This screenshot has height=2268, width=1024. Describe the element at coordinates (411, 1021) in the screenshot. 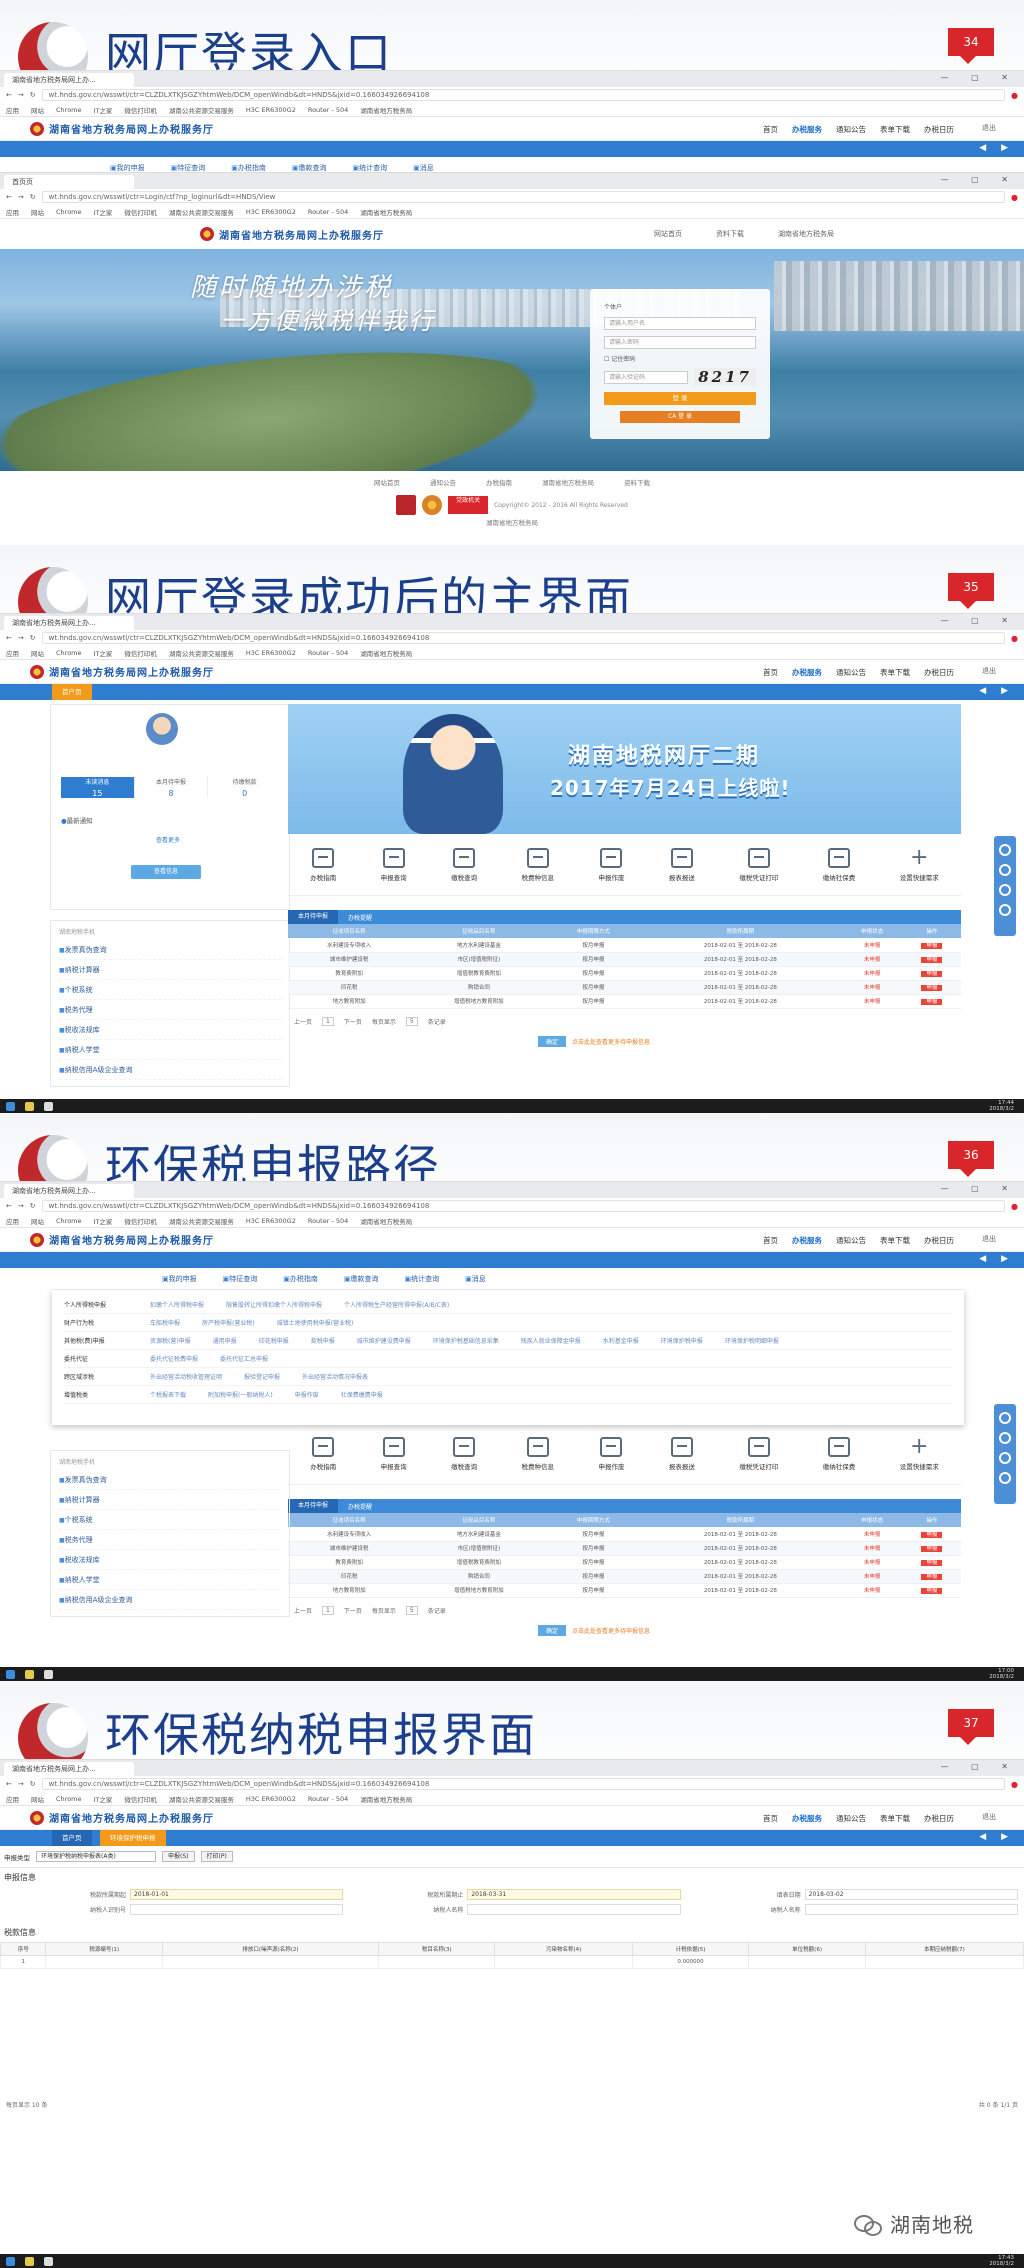

I see `page-size-select: 5` at that location.